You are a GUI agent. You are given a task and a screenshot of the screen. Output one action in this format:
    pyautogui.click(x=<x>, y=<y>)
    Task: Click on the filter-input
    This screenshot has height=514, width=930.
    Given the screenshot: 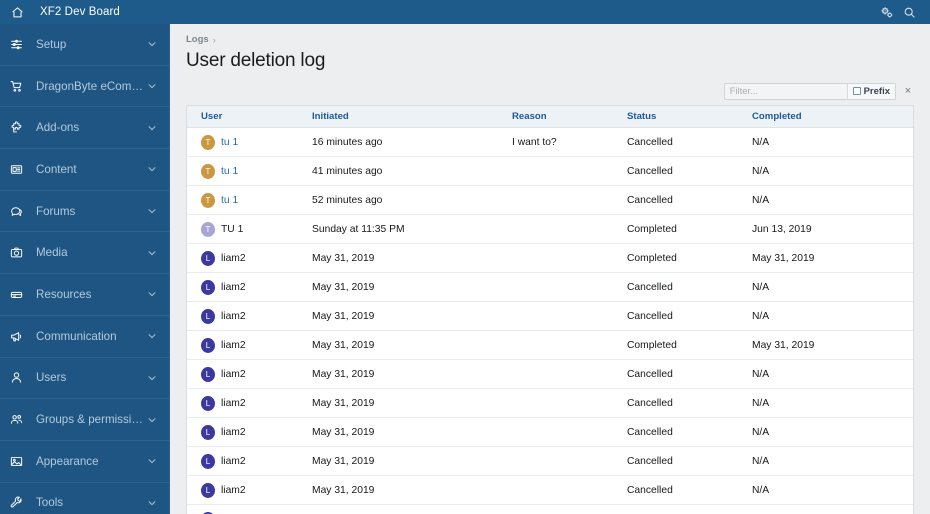 What is the action you would take?
    pyautogui.click(x=785, y=91)
    